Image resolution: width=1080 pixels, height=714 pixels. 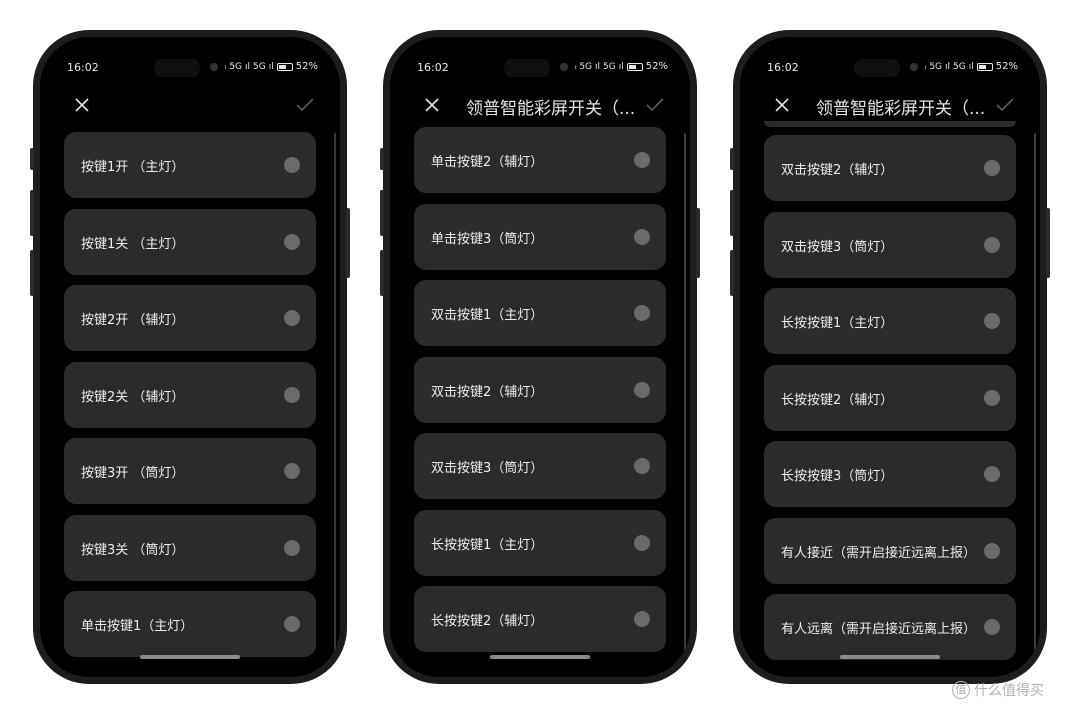 I want to click on status-bar: 16:02 ᵢ 5G ıl 5G ıl 52%, so click(x=890, y=69).